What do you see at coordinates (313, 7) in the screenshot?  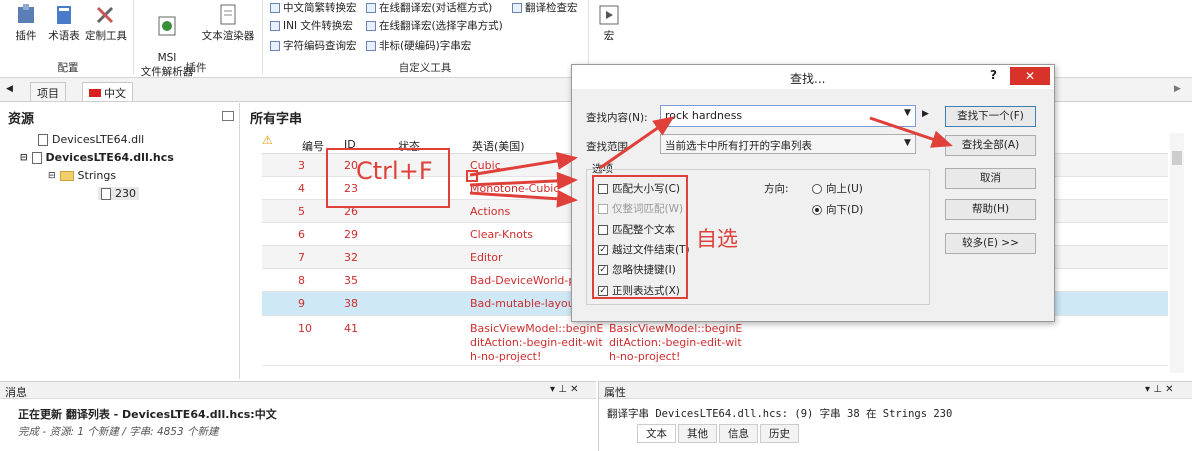 I see `macro-simp-trad: 中文简繁转换宏` at bounding box center [313, 7].